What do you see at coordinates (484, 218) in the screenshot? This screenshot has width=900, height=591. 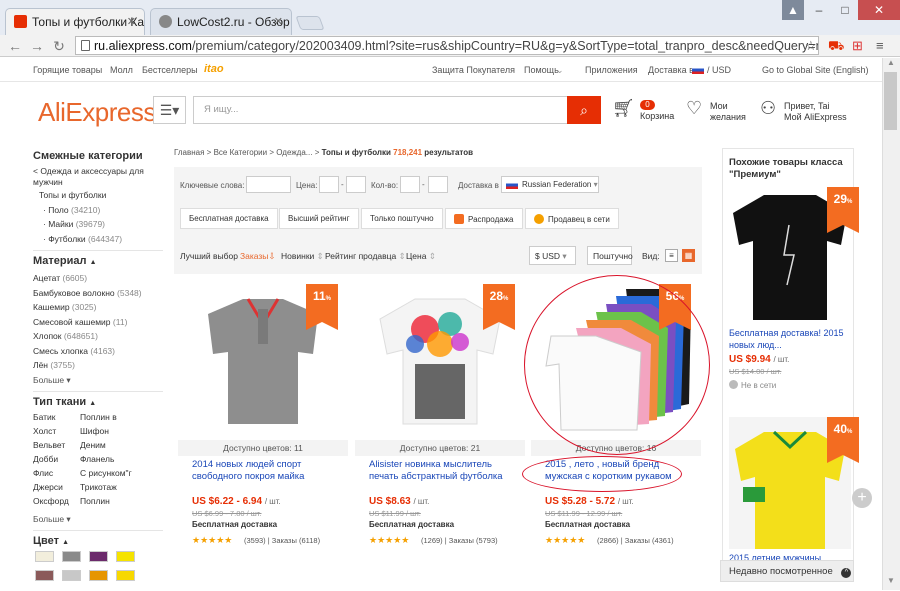 I see `sale-filter: Распродажа` at bounding box center [484, 218].